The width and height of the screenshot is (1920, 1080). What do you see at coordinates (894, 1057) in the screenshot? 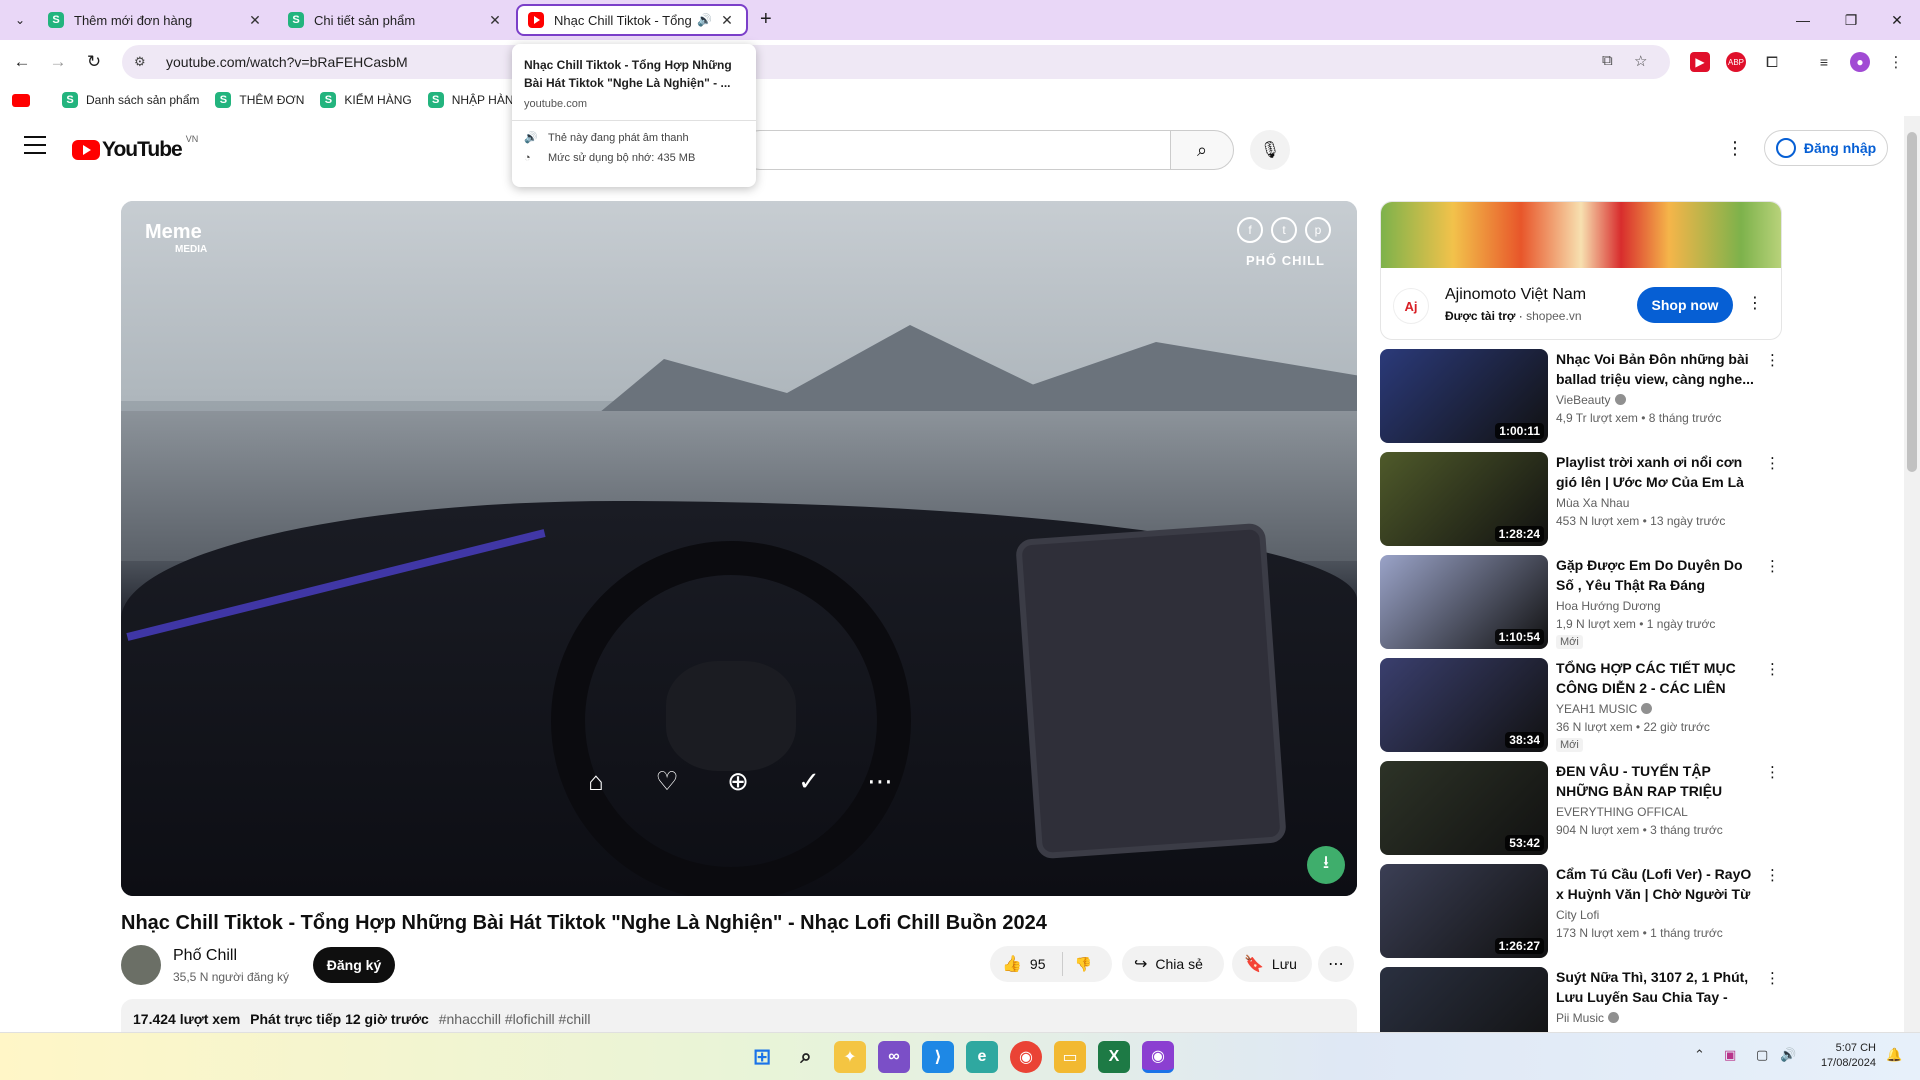
I see `visual-studio-icon: ∞` at bounding box center [894, 1057].